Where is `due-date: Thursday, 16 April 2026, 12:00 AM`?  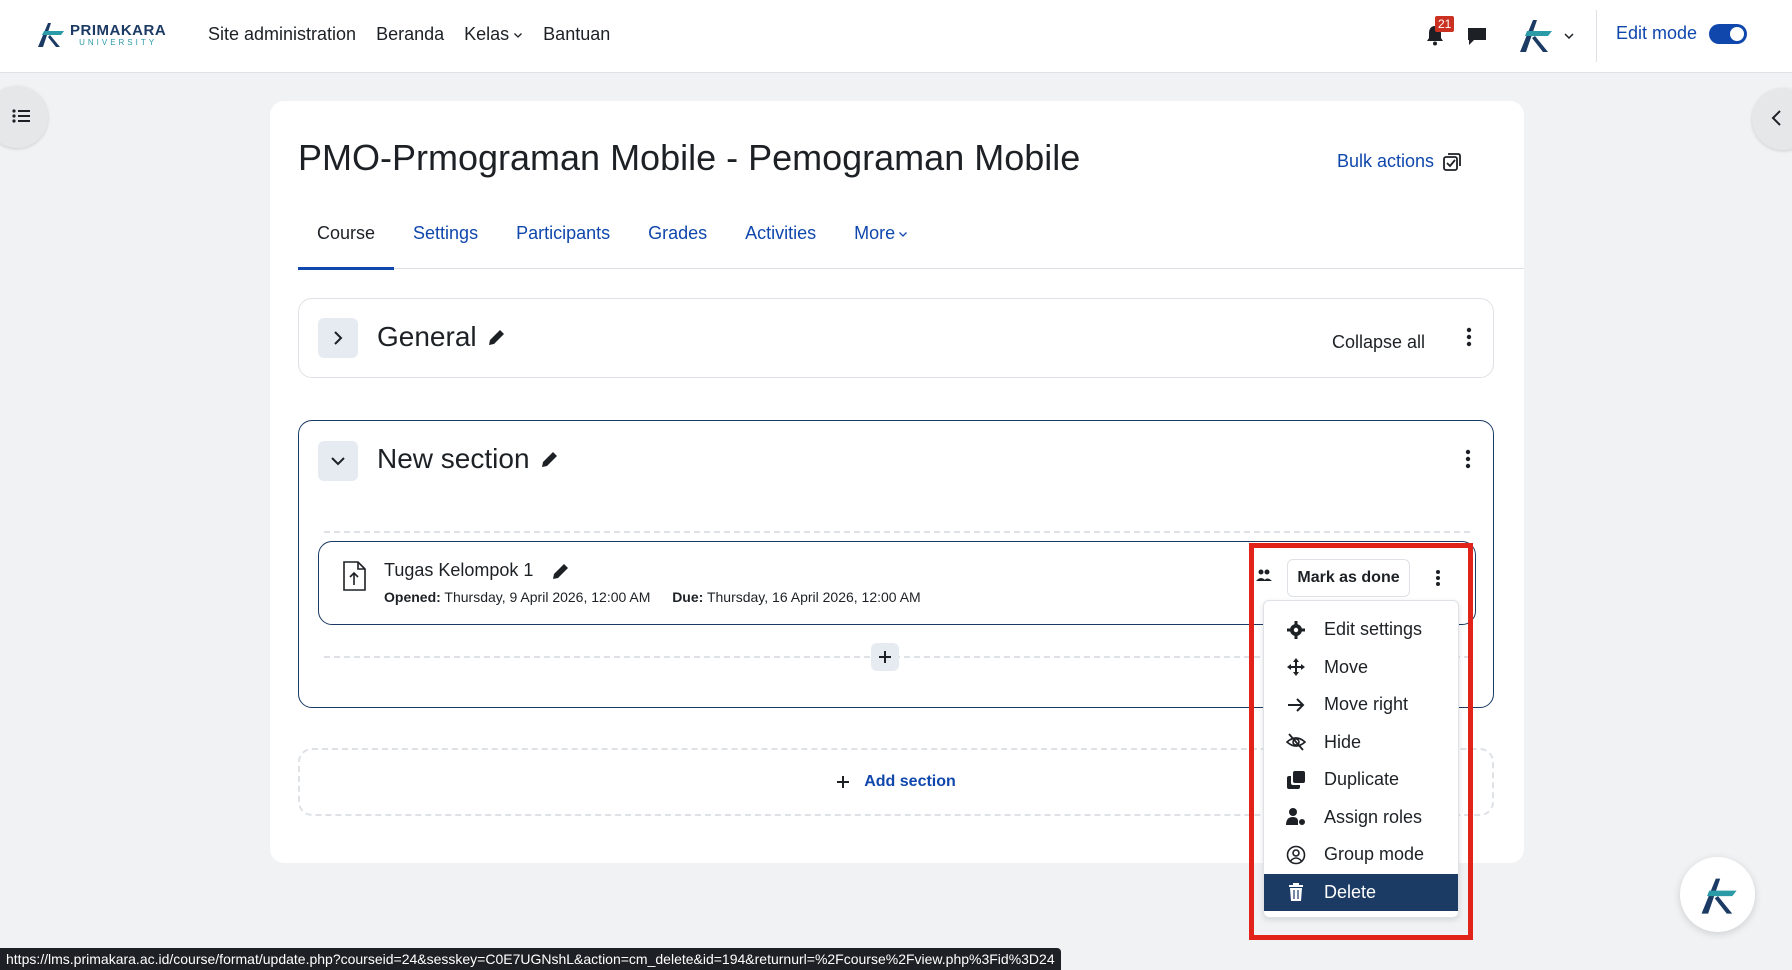 due-date: Thursday, 16 April 2026, 12:00 AM is located at coordinates (813, 597).